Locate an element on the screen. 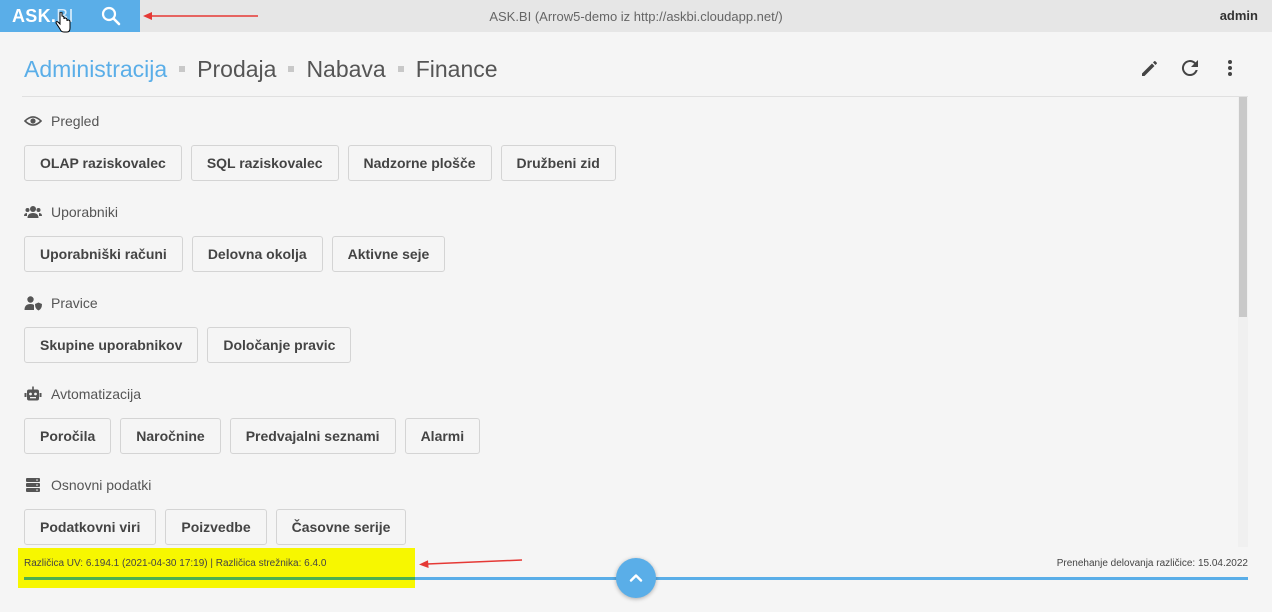 This screenshot has width=1272, height=612. annotation-arrow is located at coordinates (471, 563).